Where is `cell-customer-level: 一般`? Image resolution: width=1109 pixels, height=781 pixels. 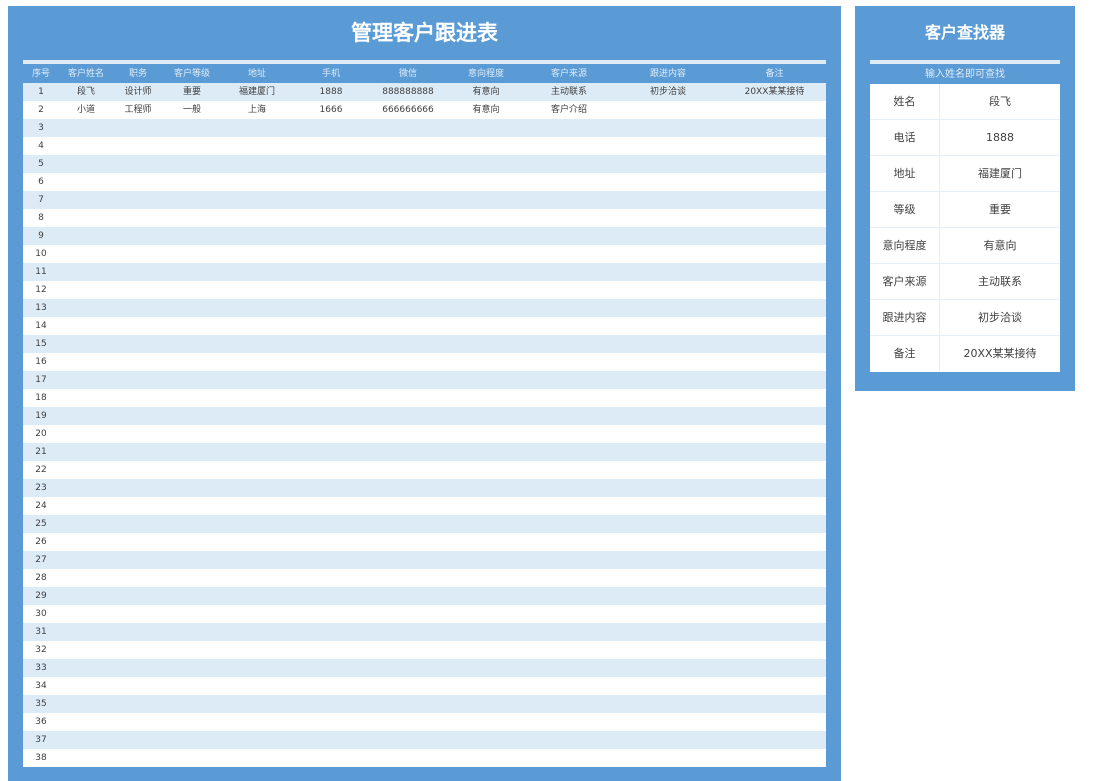 cell-customer-level: 一般 is located at coordinates (192, 110).